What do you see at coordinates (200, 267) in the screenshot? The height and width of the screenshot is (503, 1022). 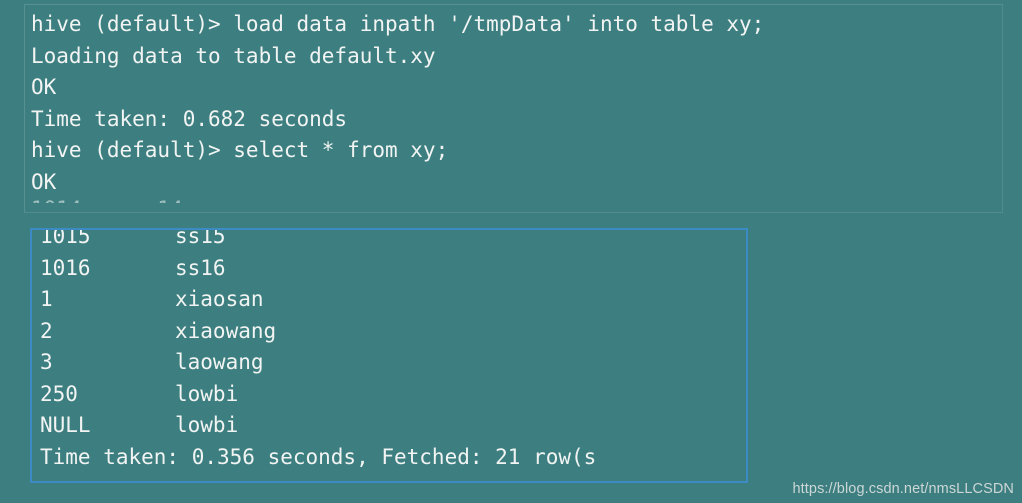 I see `row-value: ss16` at bounding box center [200, 267].